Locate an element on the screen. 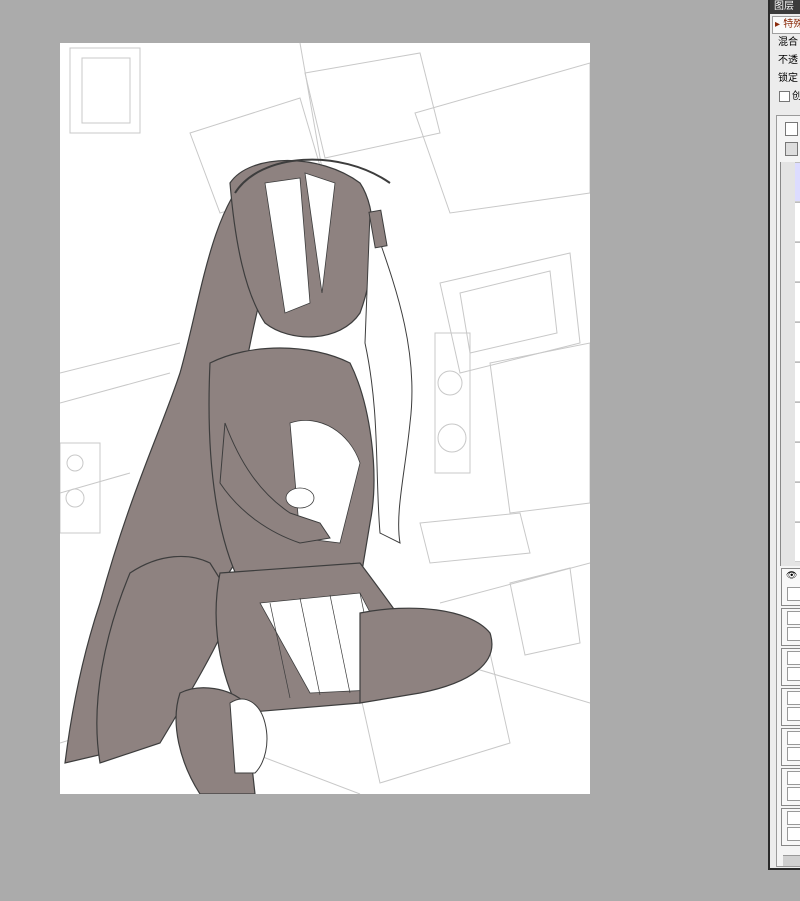  layer-panel-title: 图层 is located at coordinates (785, 7).